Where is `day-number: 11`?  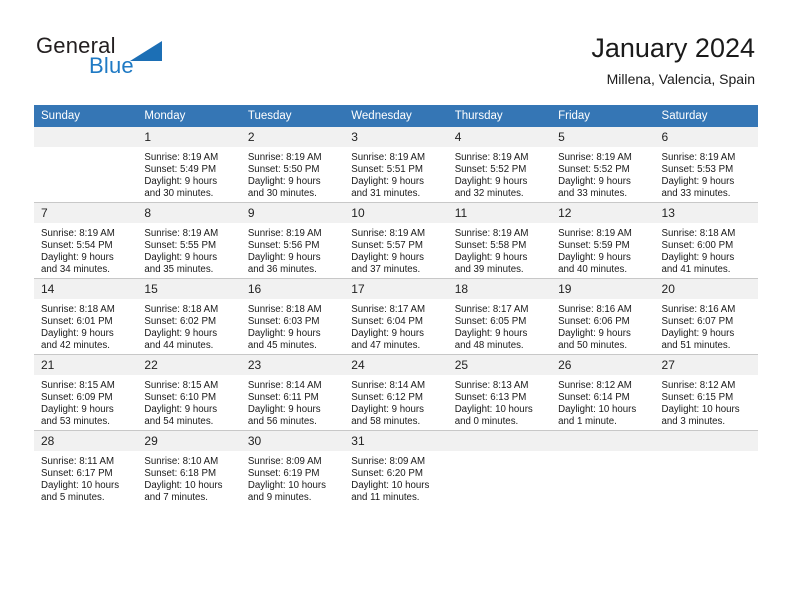
day-number: 11 is located at coordinates (499, 213).